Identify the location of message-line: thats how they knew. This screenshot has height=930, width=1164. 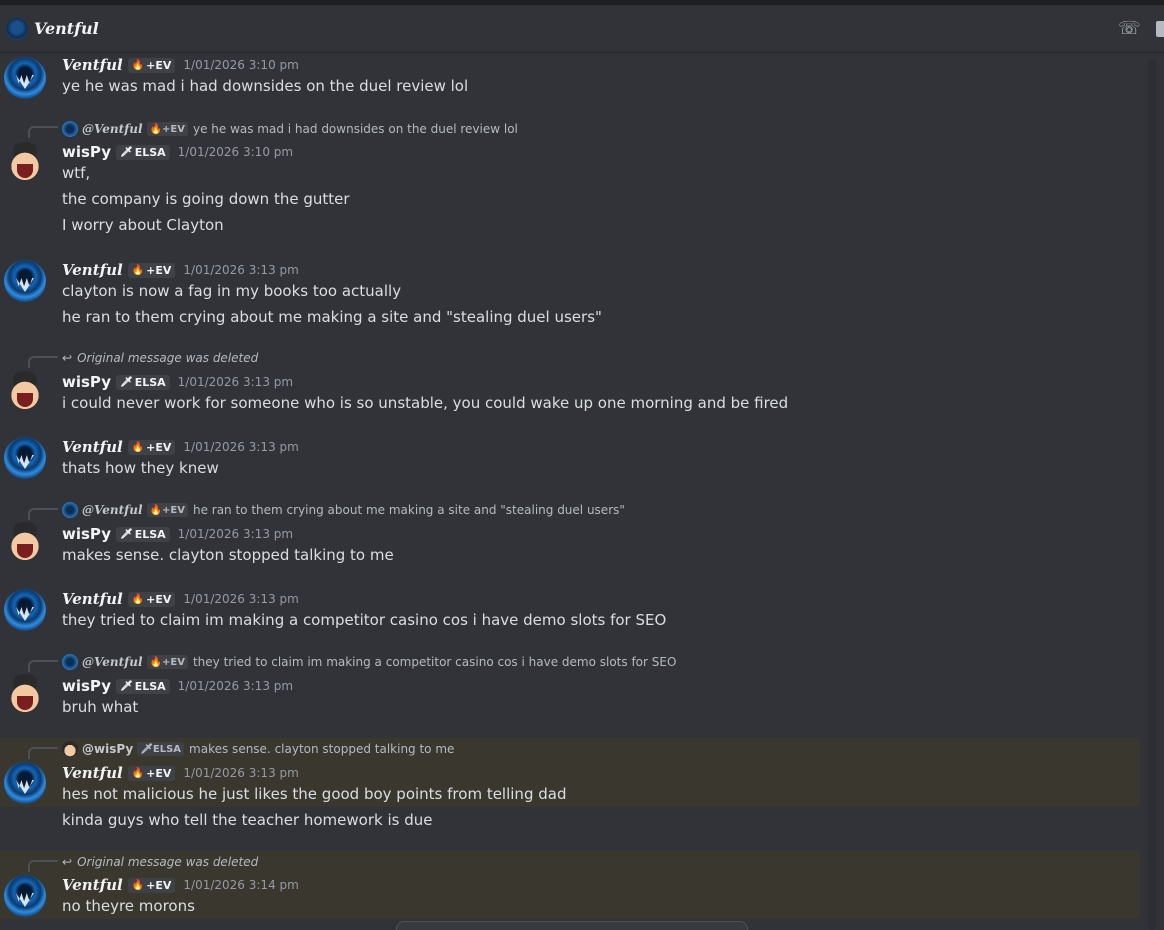
(140, 468).